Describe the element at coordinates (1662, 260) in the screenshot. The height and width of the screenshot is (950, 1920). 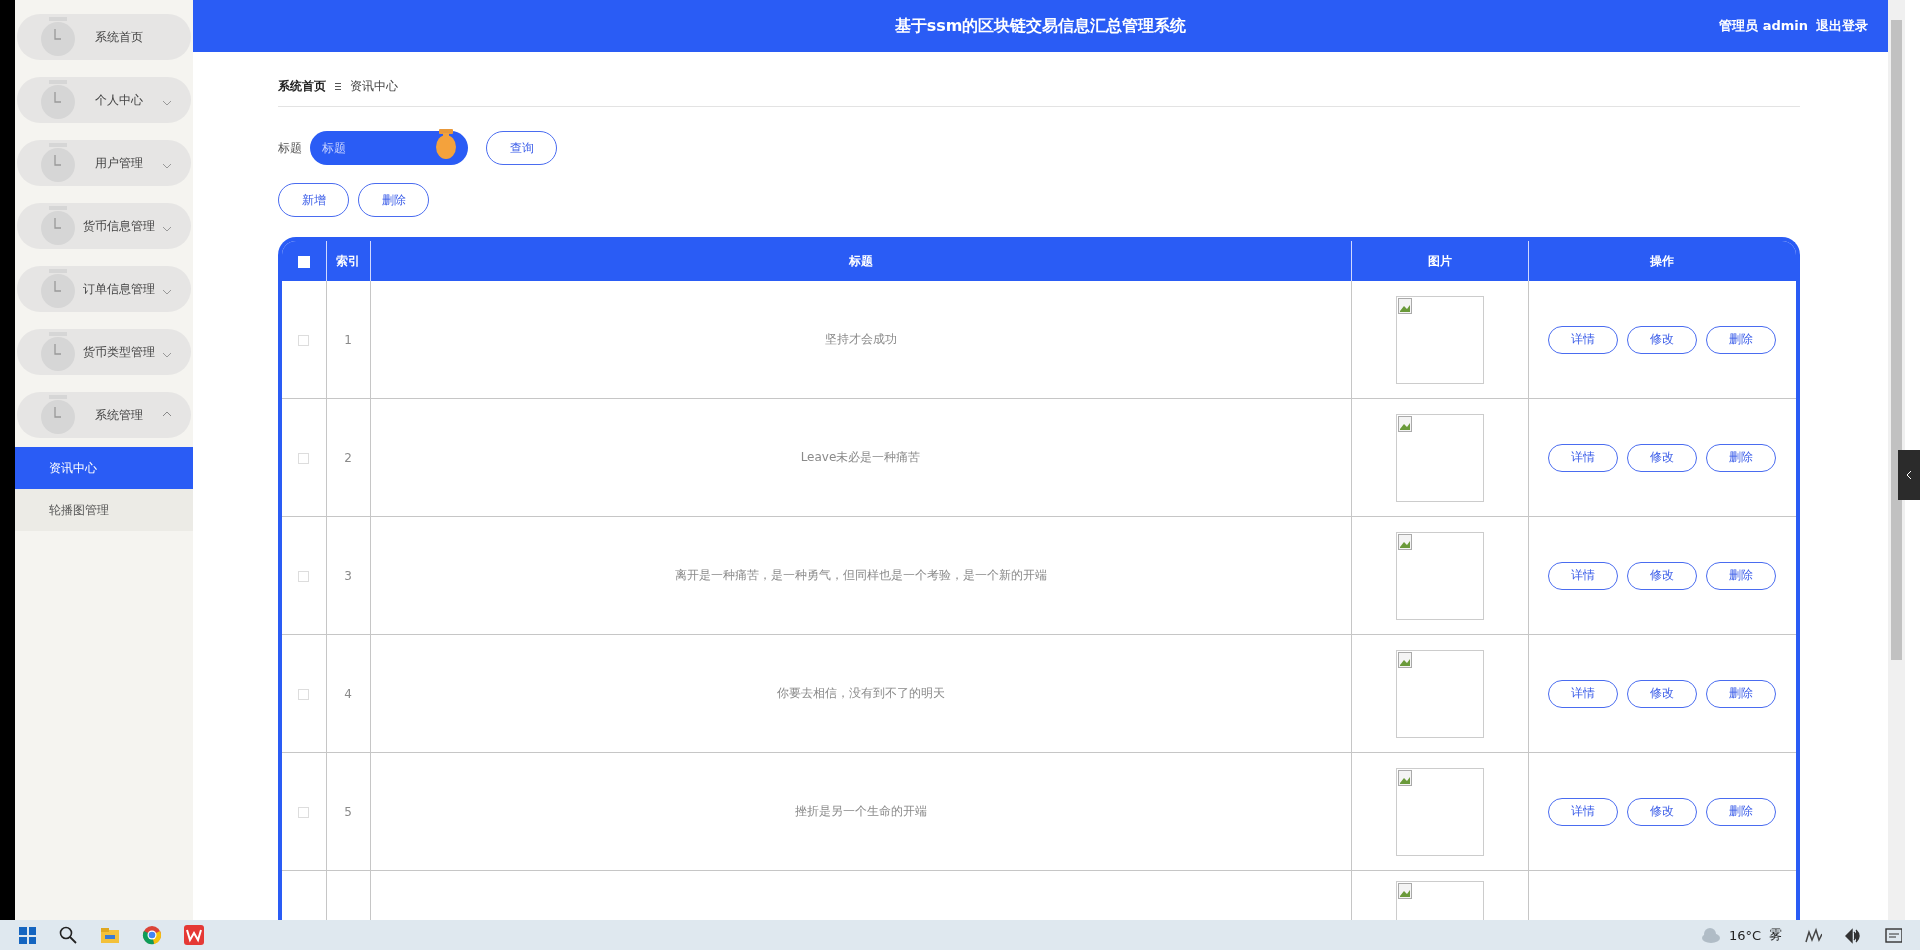
I see `column-header: 操作` at that location.